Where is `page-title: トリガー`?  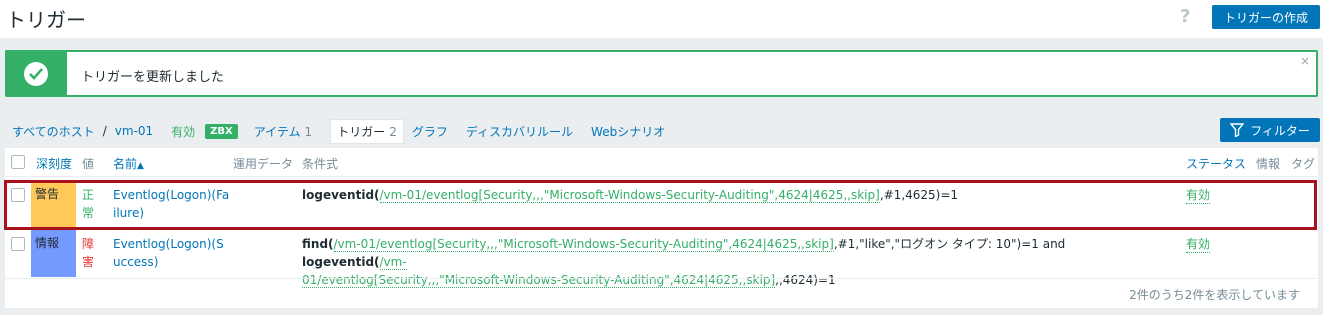
page-title: トリガー is located at coordinates (46, 20).